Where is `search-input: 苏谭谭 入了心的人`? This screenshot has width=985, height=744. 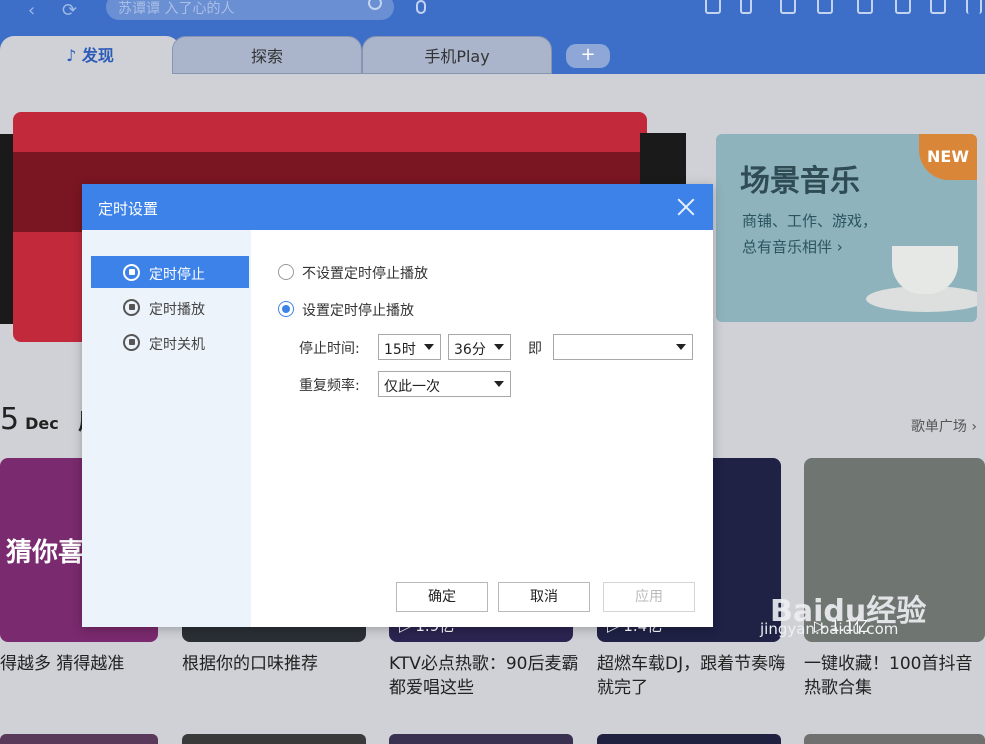 search-input: 苏谭谭 入了心的人 is located at coordinates (250, 10).